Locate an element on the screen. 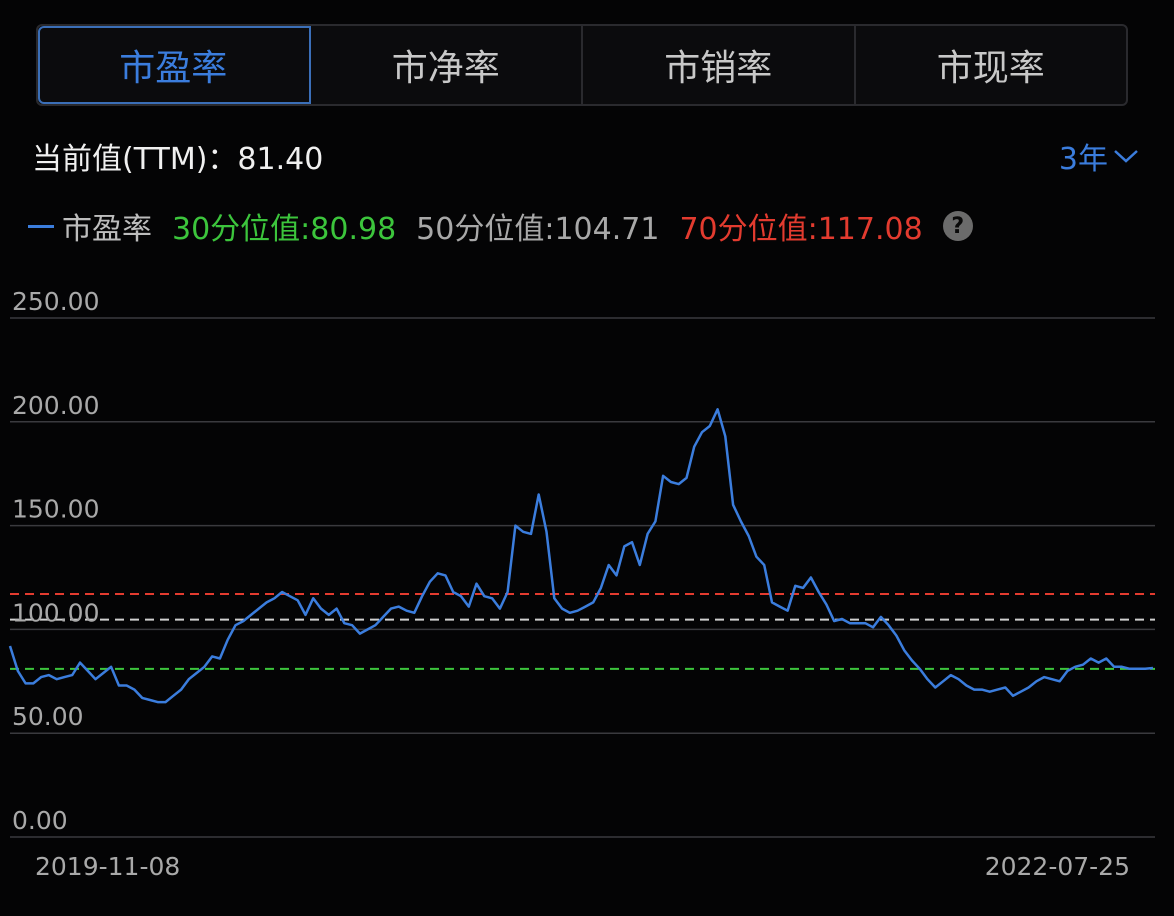  x-tick-start: 2019-11-08 is located at coordinates (107, 866).